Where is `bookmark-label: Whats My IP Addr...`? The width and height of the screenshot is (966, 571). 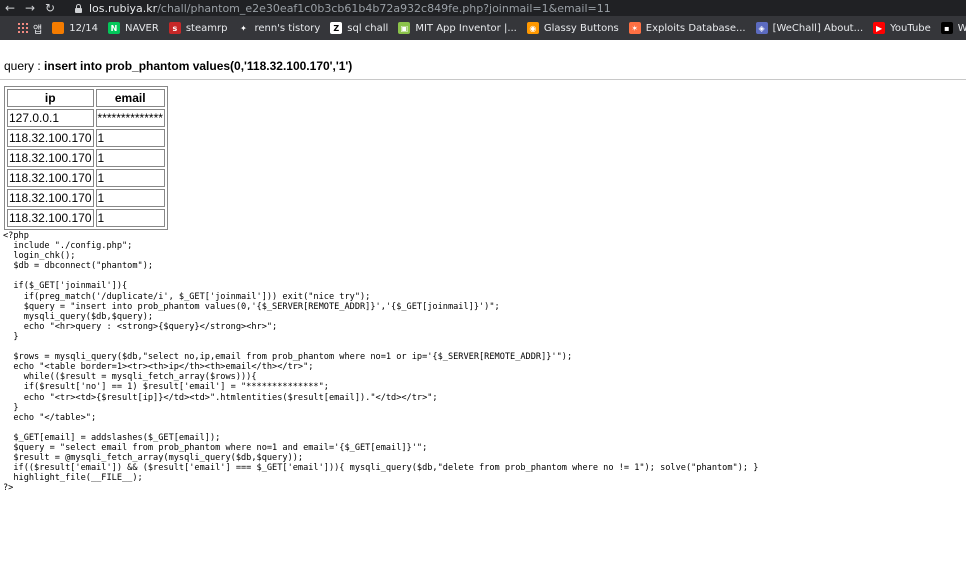 bookmark-label: Whats My IP Addr... is located at coordinates (961, 28).